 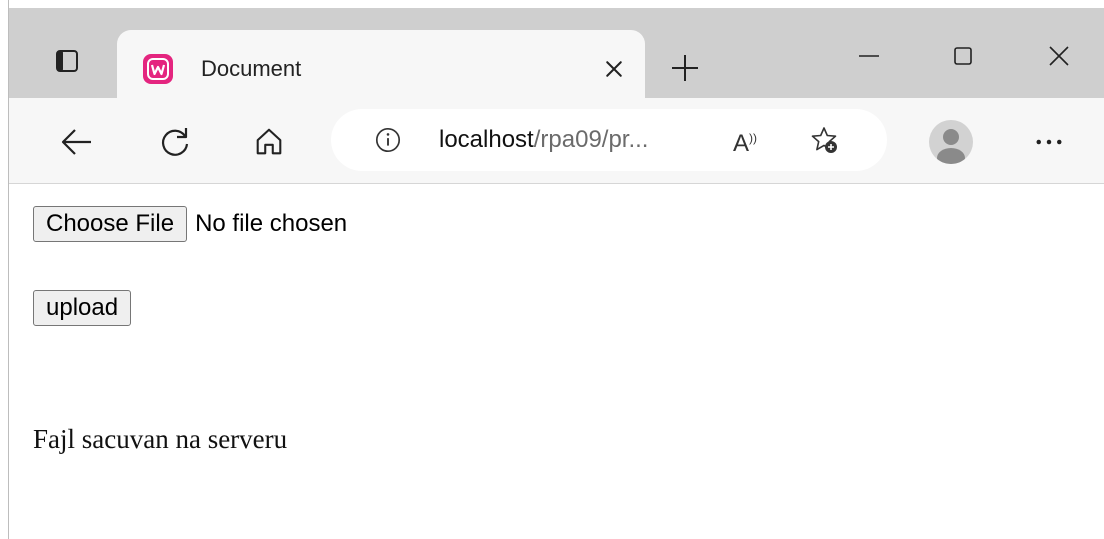 I want to click on tab-actions-button, so click(x=67, y=61).